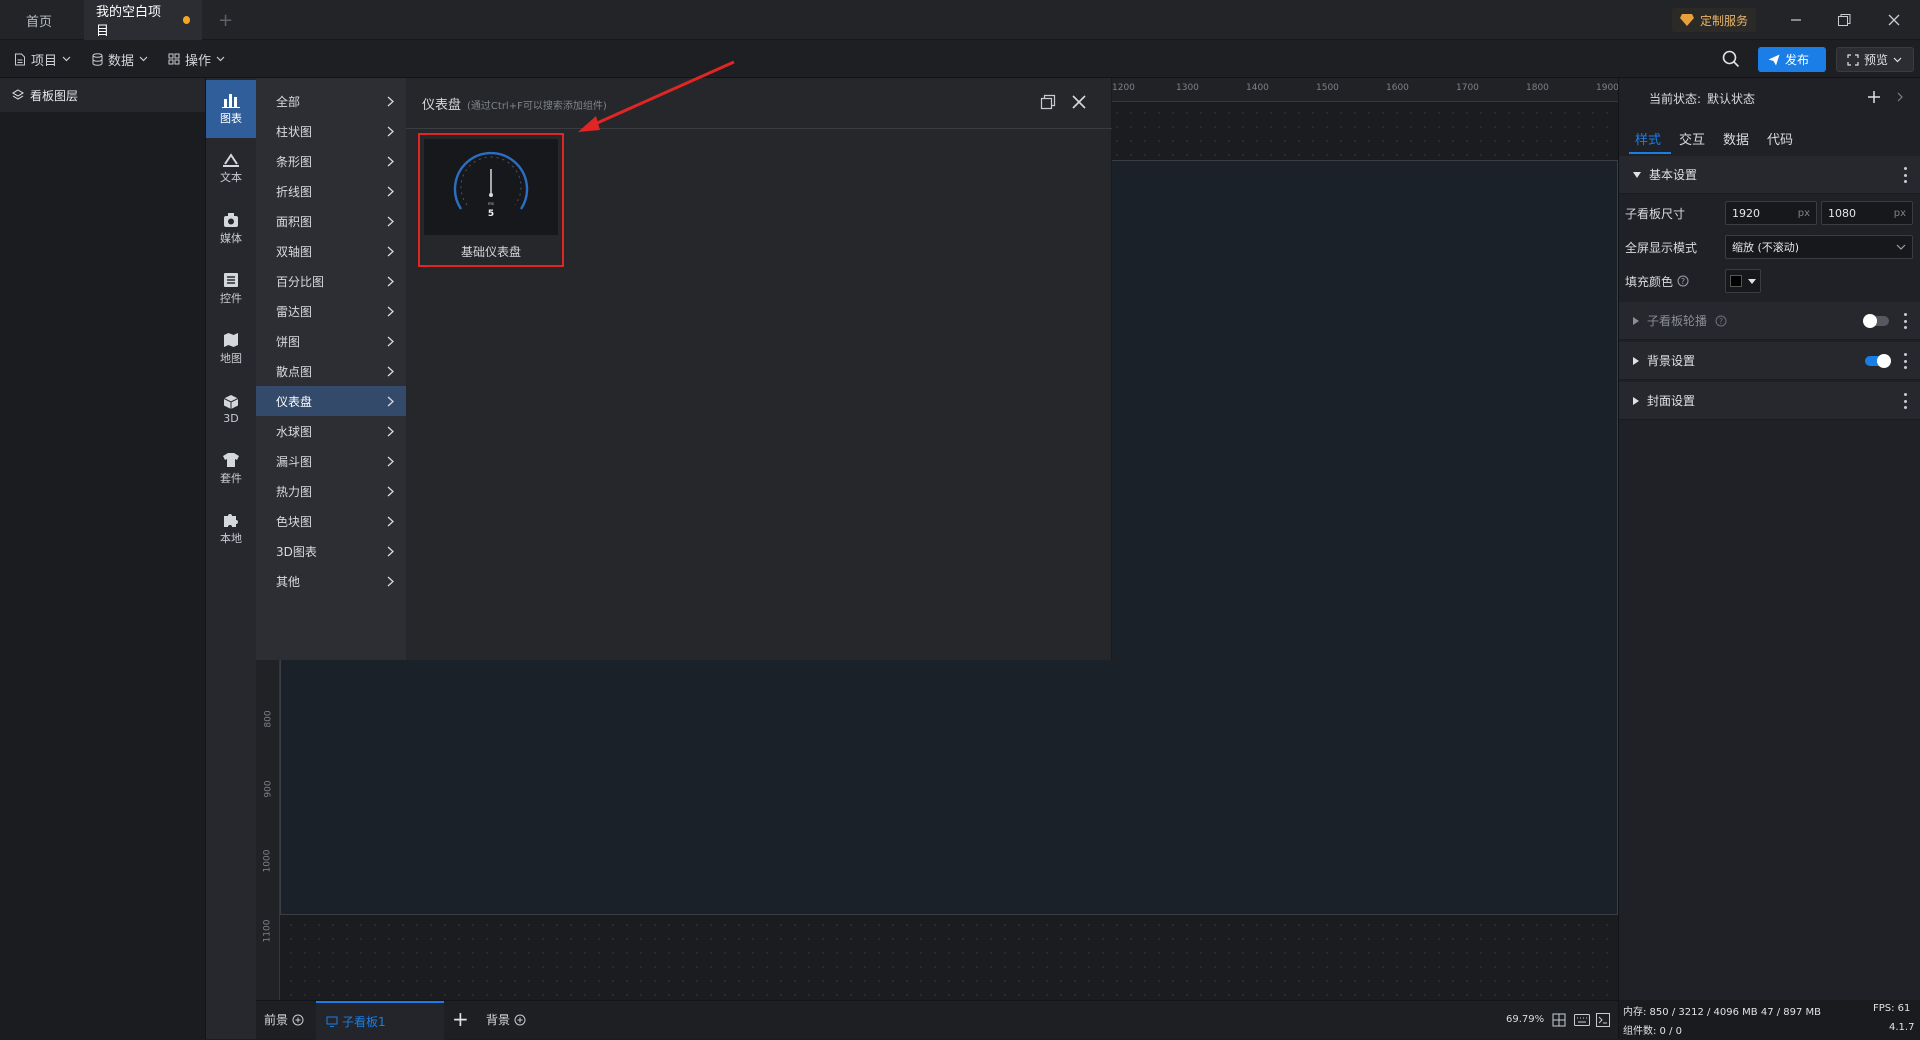 The image size is (1920, 1040). What do you see at coordinates (120, 59) in the screenshot?
I see `menu-data: 数据` at bounding box center [120, 59].